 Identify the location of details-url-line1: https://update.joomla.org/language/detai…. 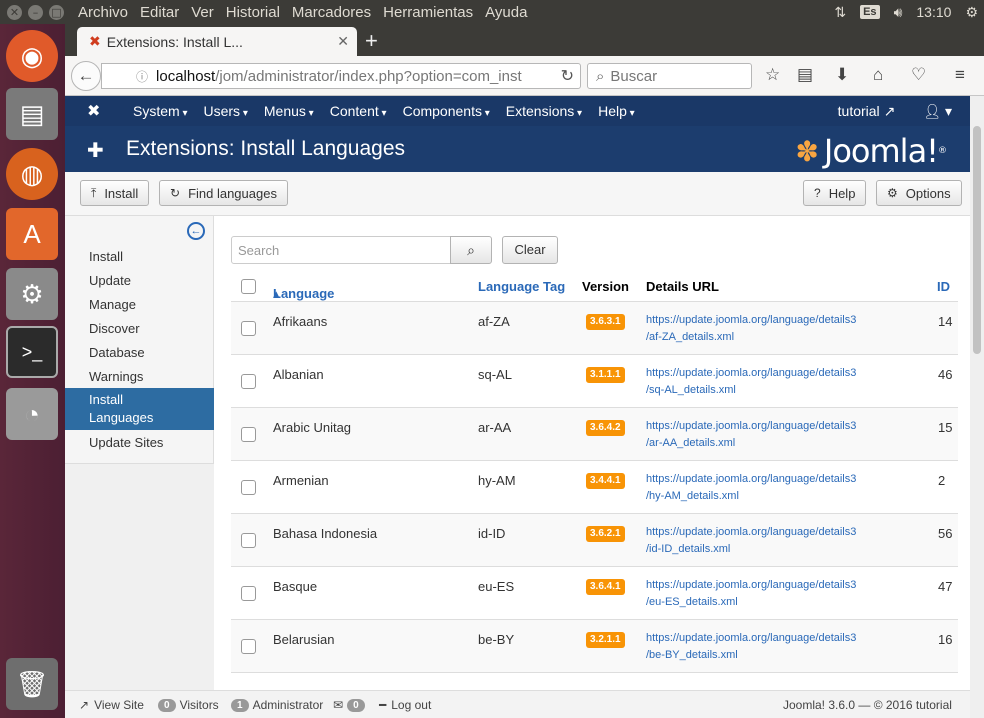
(751, 373).